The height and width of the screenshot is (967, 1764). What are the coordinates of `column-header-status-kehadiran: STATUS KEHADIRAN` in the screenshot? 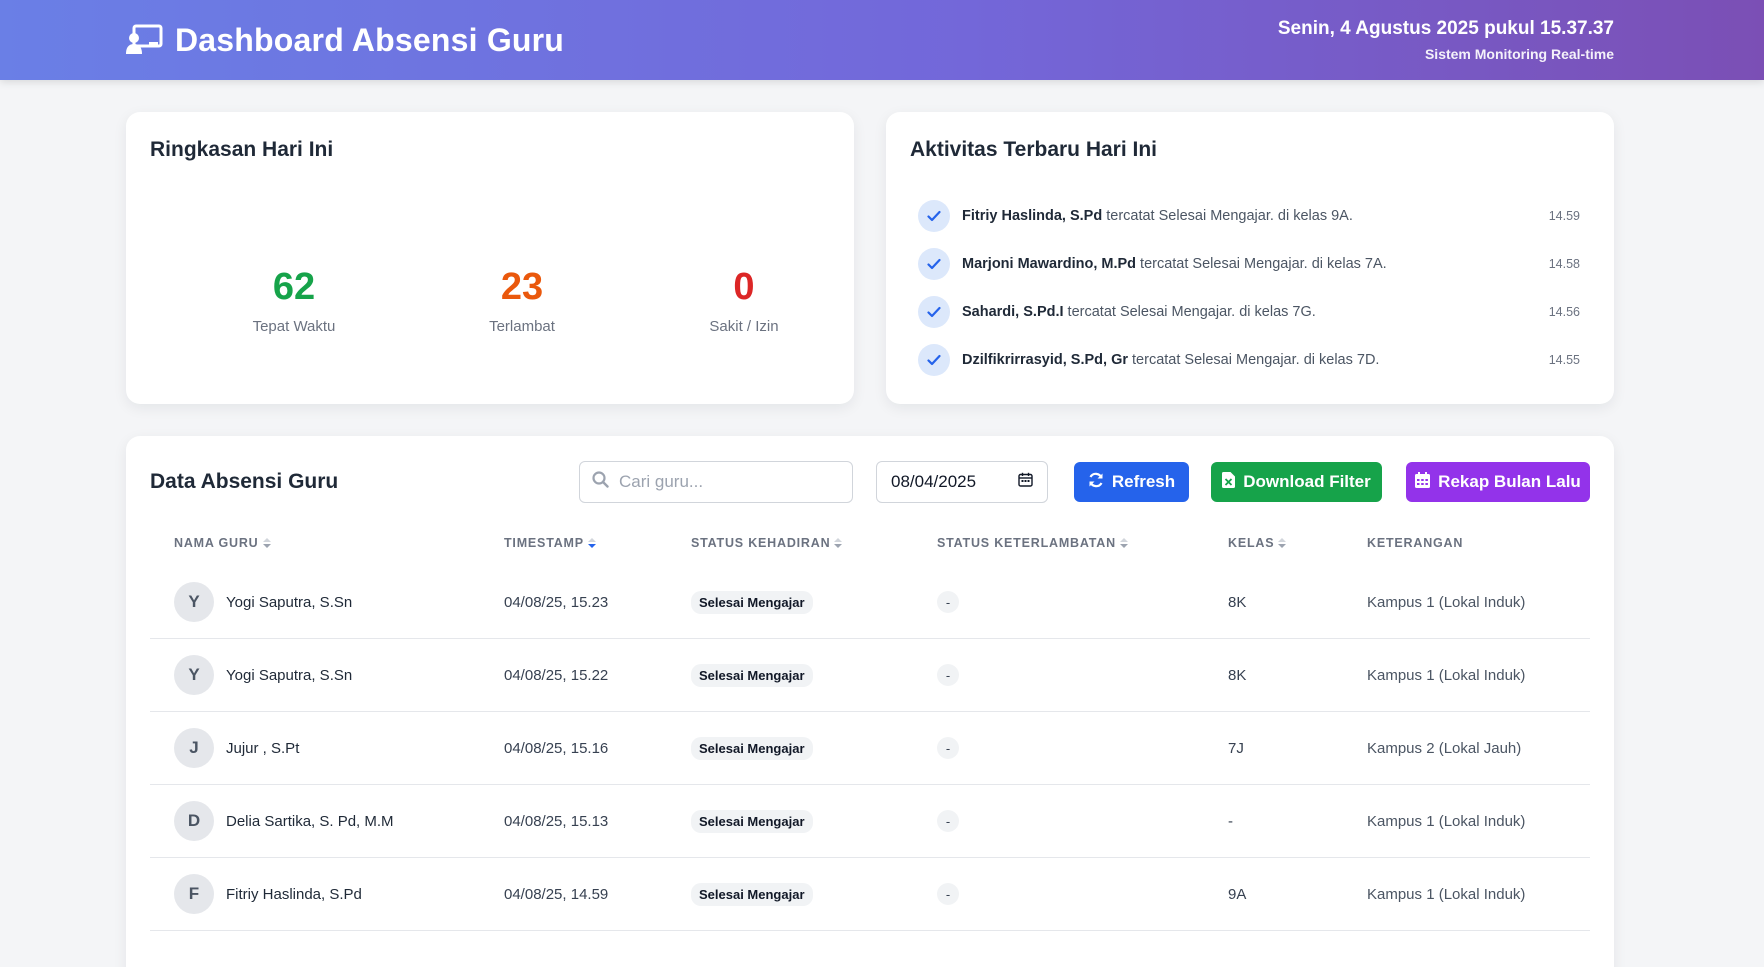 It's located at (767, 543).